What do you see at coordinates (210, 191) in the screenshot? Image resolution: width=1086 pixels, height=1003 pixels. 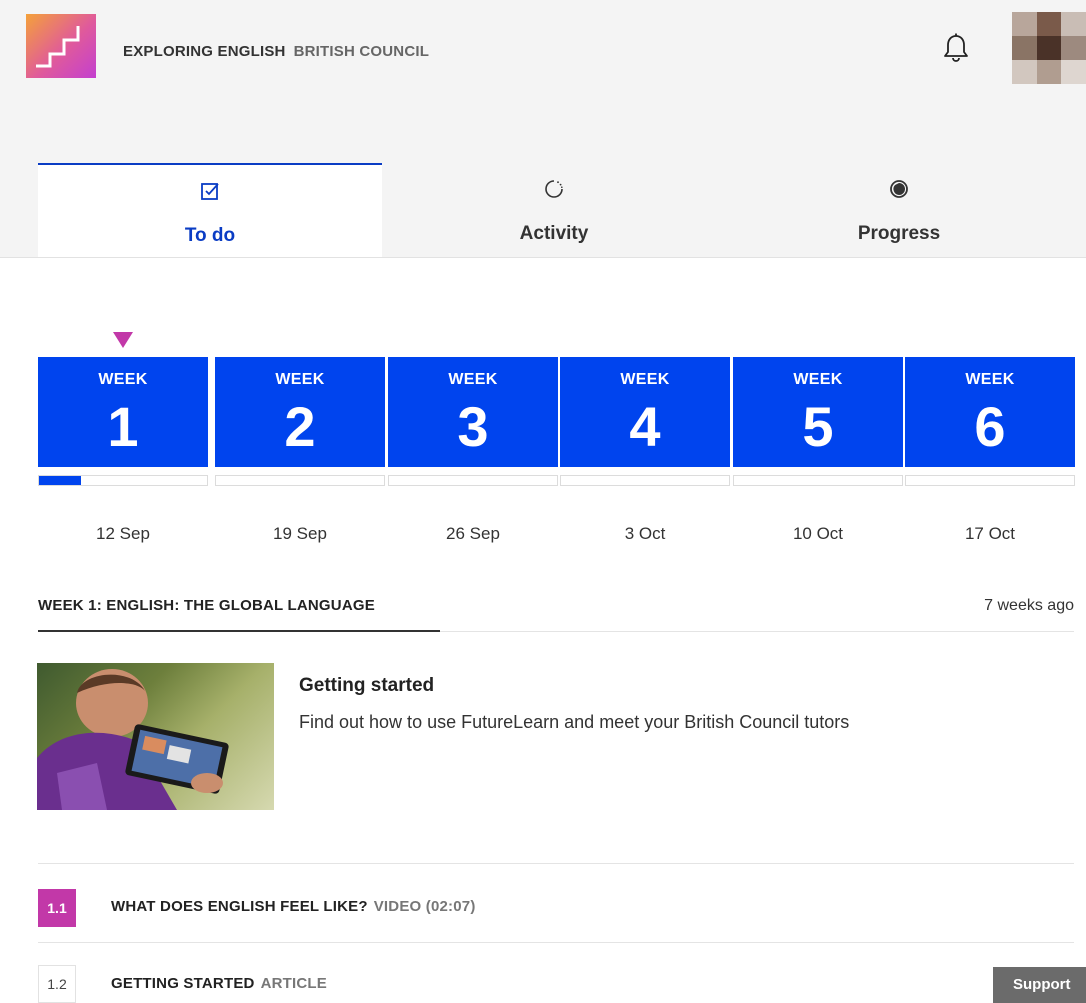 I see `checkbox-icon` at bounding box center [210, 191].